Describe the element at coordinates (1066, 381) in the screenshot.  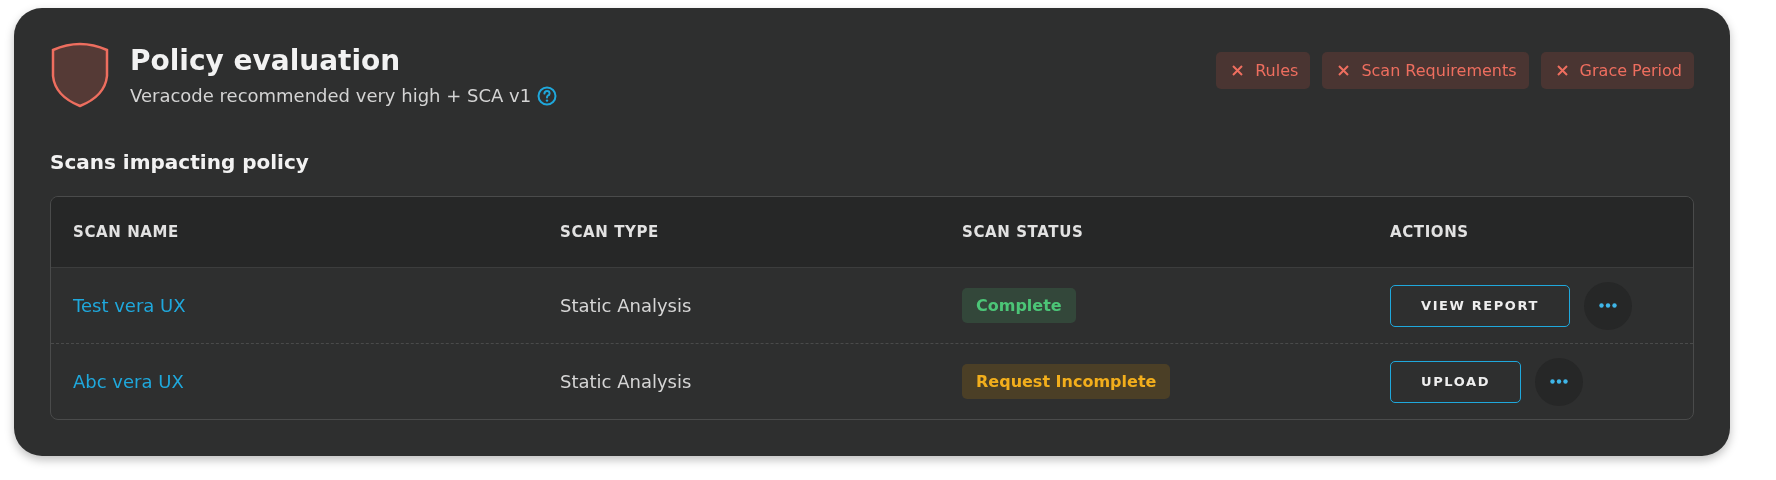
I see `status-badge: Request Incomplete` at that location.